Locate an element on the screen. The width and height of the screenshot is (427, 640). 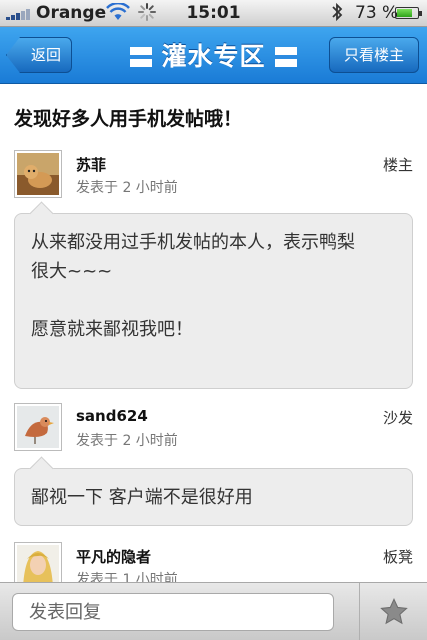
favorite-button is located at coordinates (393, 611).